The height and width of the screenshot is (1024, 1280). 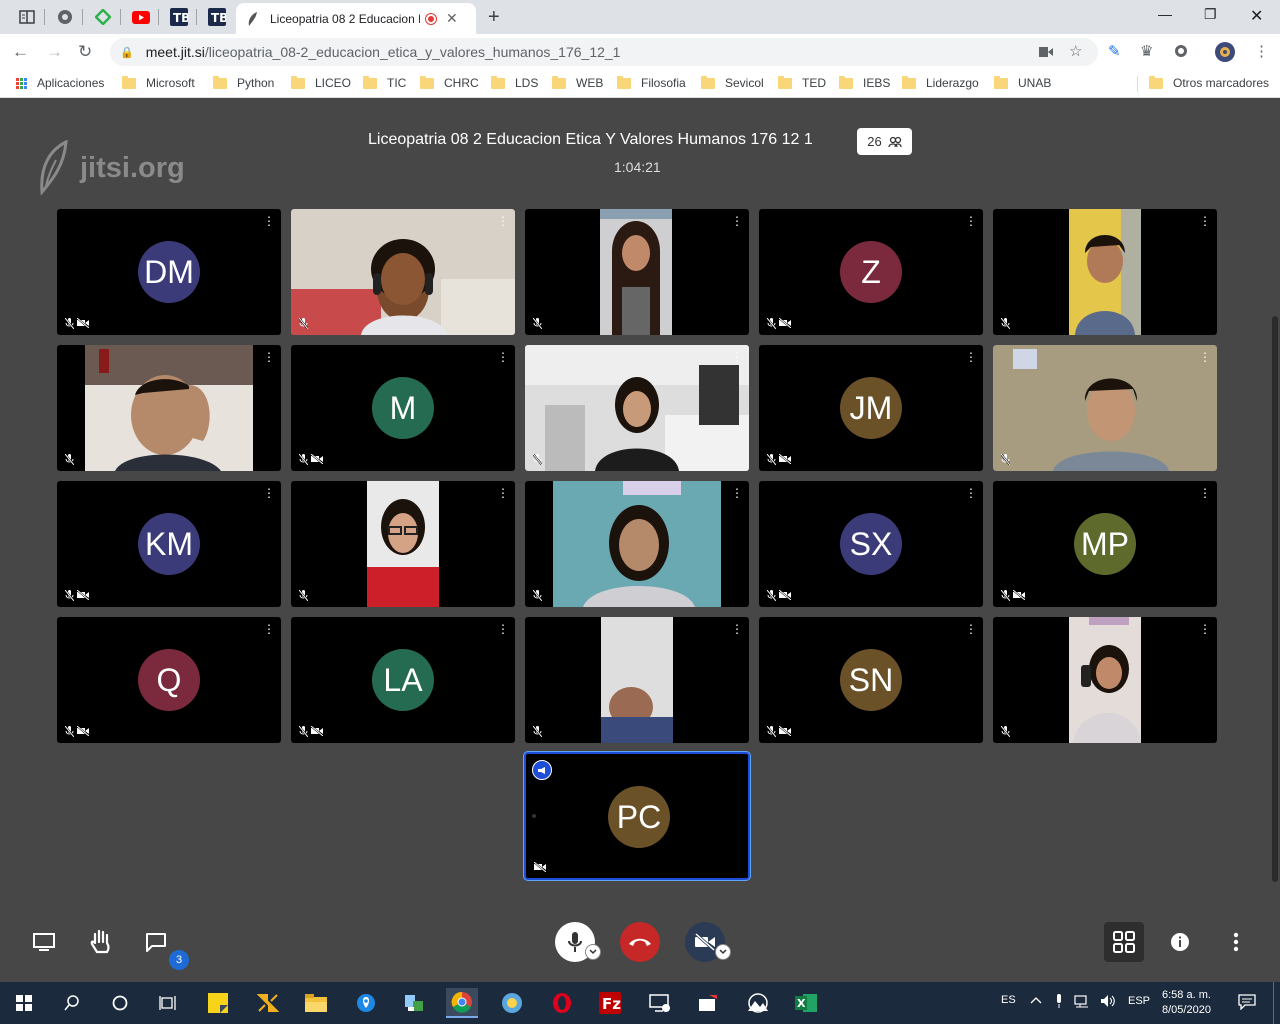 I want to click on camera-permission-icon, so click(x=1046, y=52).